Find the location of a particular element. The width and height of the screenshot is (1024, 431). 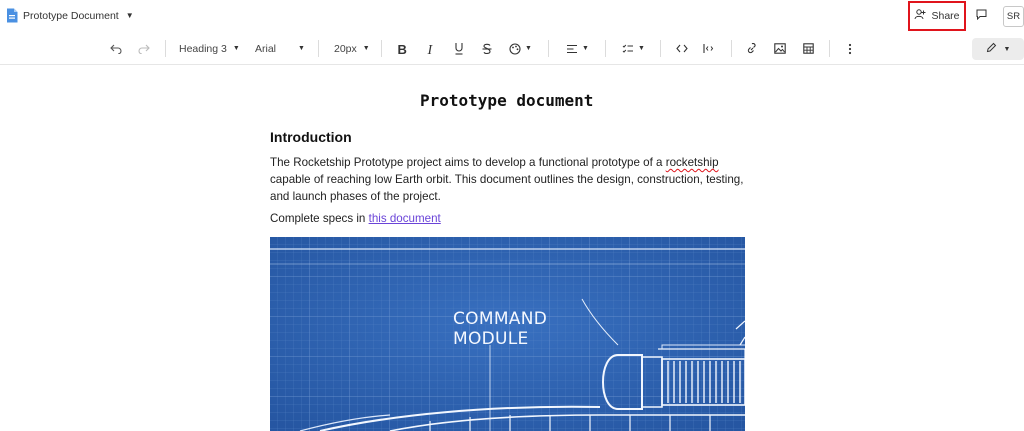

table-icon is located at coordinates (808, 48).